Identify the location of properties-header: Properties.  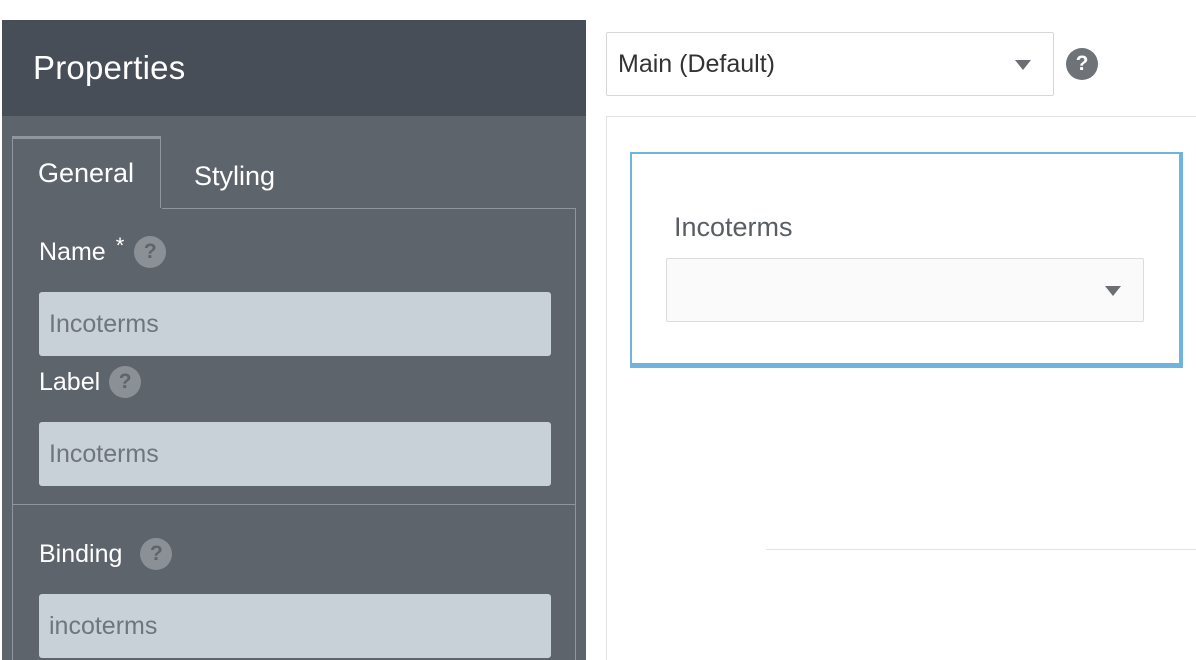
(294, 68).